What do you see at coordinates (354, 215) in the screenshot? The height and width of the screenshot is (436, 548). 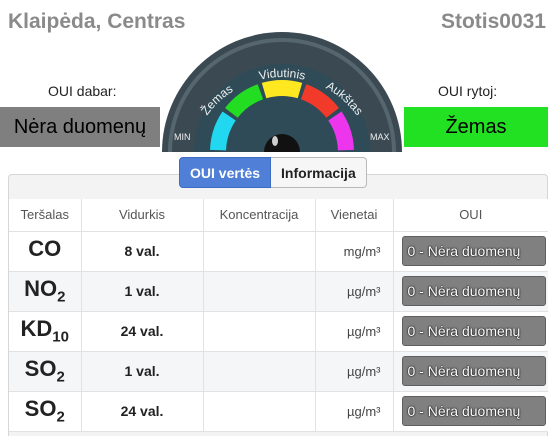 I see `col-unit: Vienetai` at bounding box center [354, 215].